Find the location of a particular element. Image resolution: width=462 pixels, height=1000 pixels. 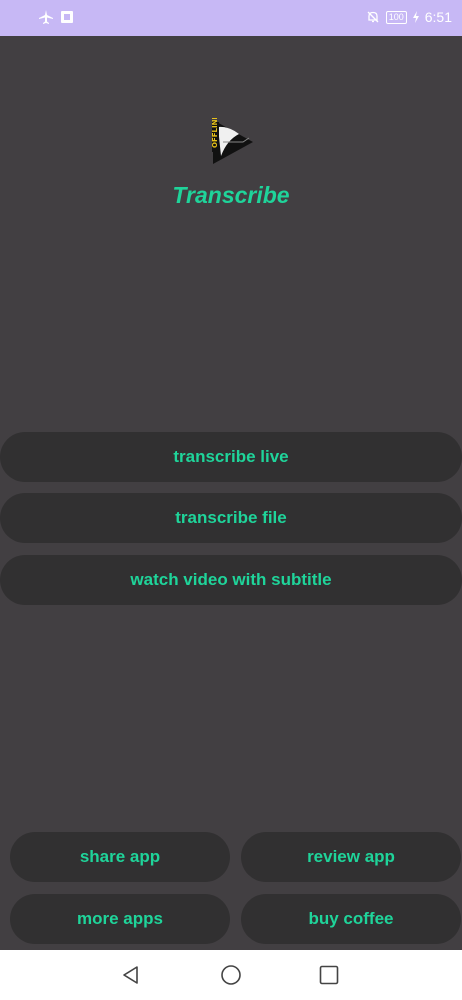

mute-bell-icon is located at coordinates (373, 17).